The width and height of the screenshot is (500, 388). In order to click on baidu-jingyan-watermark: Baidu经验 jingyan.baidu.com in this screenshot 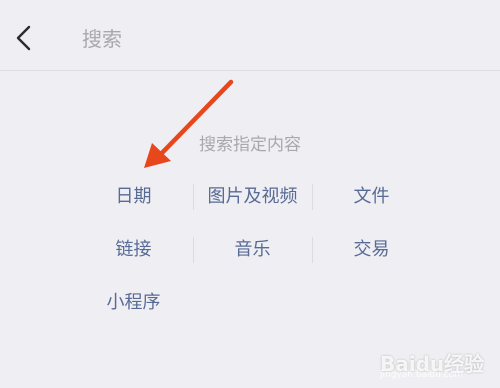, I will do `click(432, 360)`.